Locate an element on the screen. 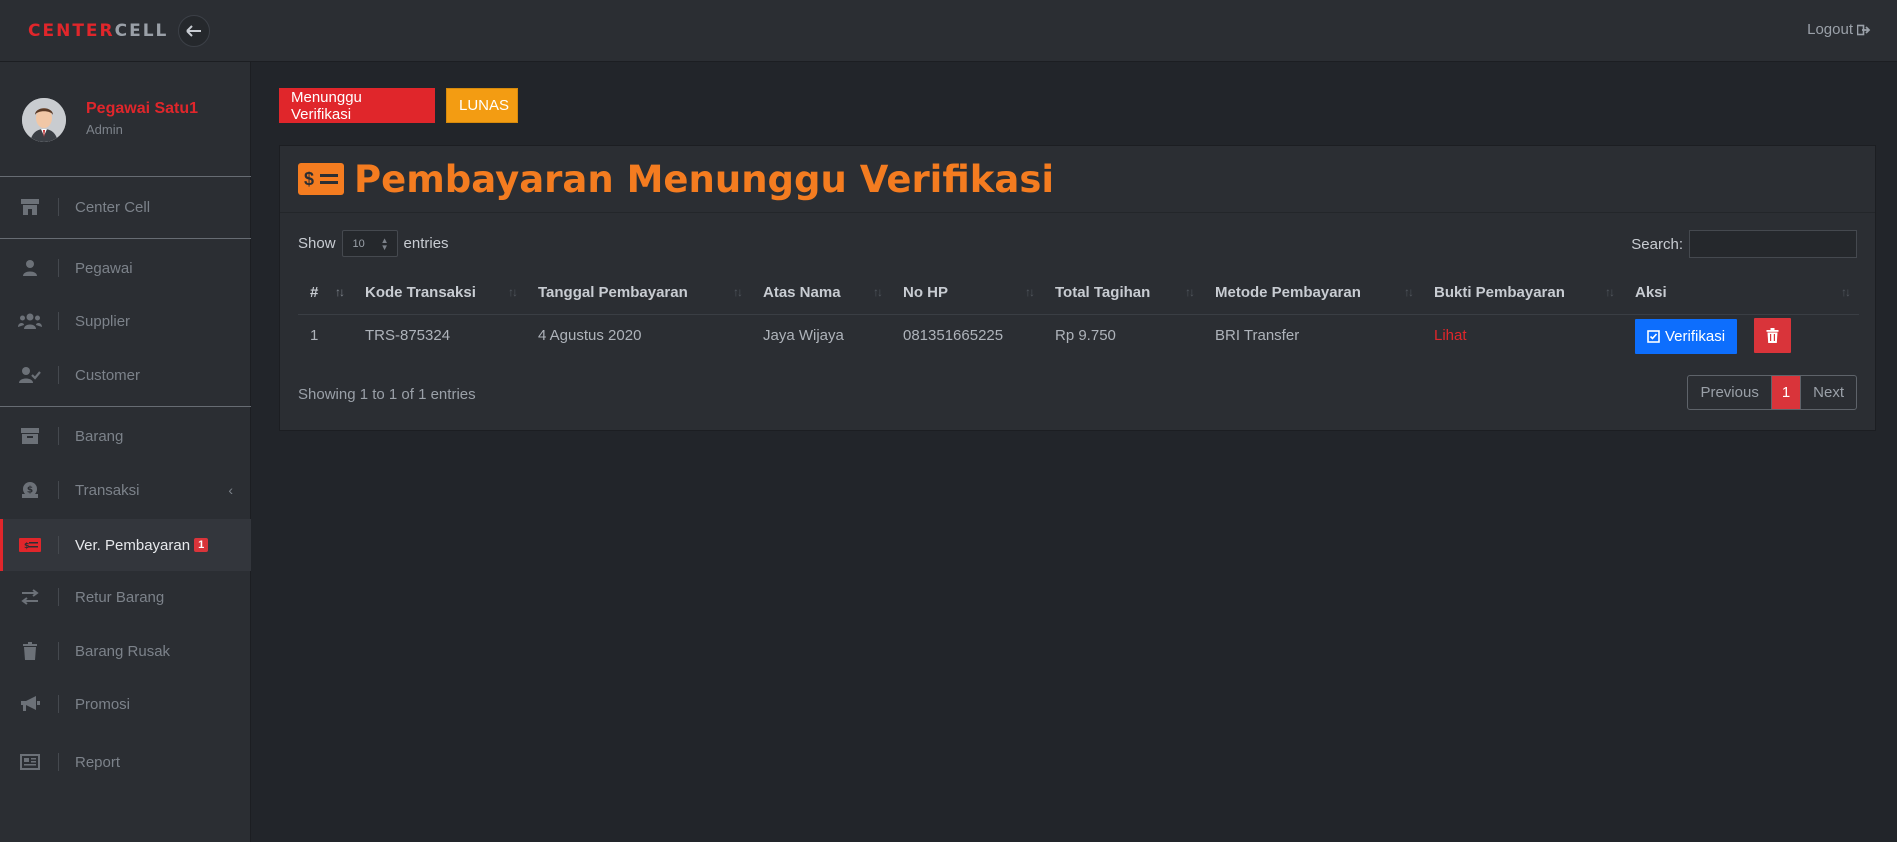  tab-menunggu-verifikasi: Menunggu Verifikasi is located at coordinates (357, 105).